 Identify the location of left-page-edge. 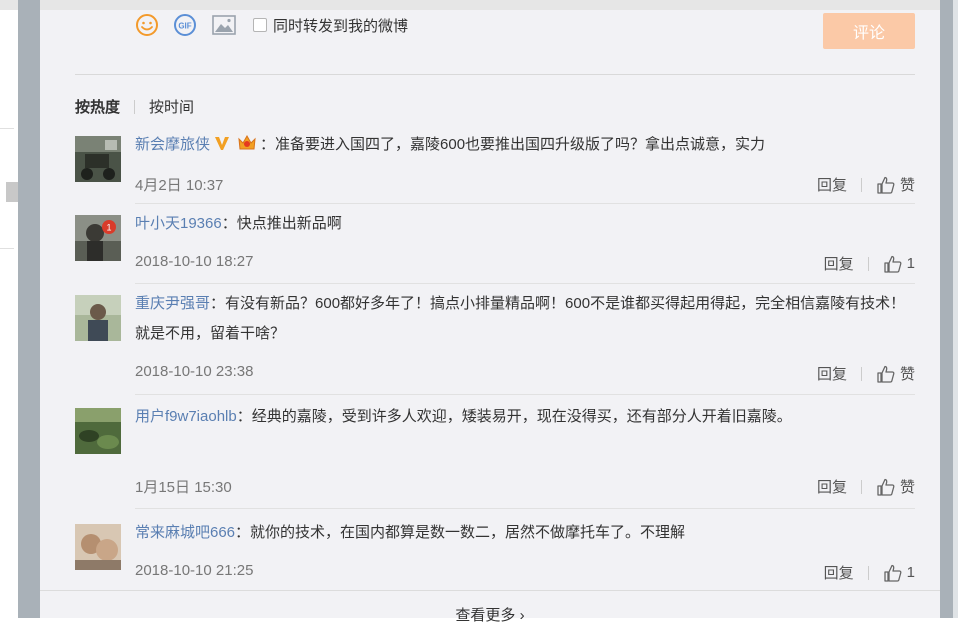
(9, 314).